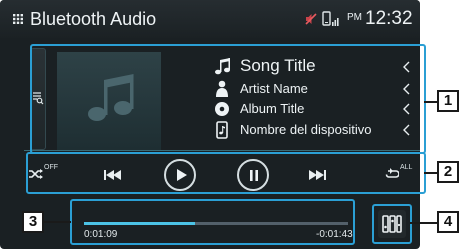 This screenshot has width=459, height=249. Describe the element at coordinates (354, 17) in the screenshot. I see `clock-ampm: PM` at that location.